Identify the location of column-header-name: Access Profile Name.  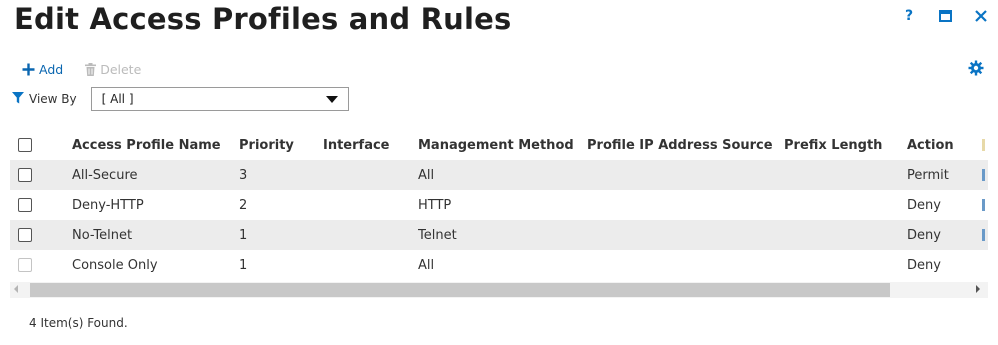
(146, 145).